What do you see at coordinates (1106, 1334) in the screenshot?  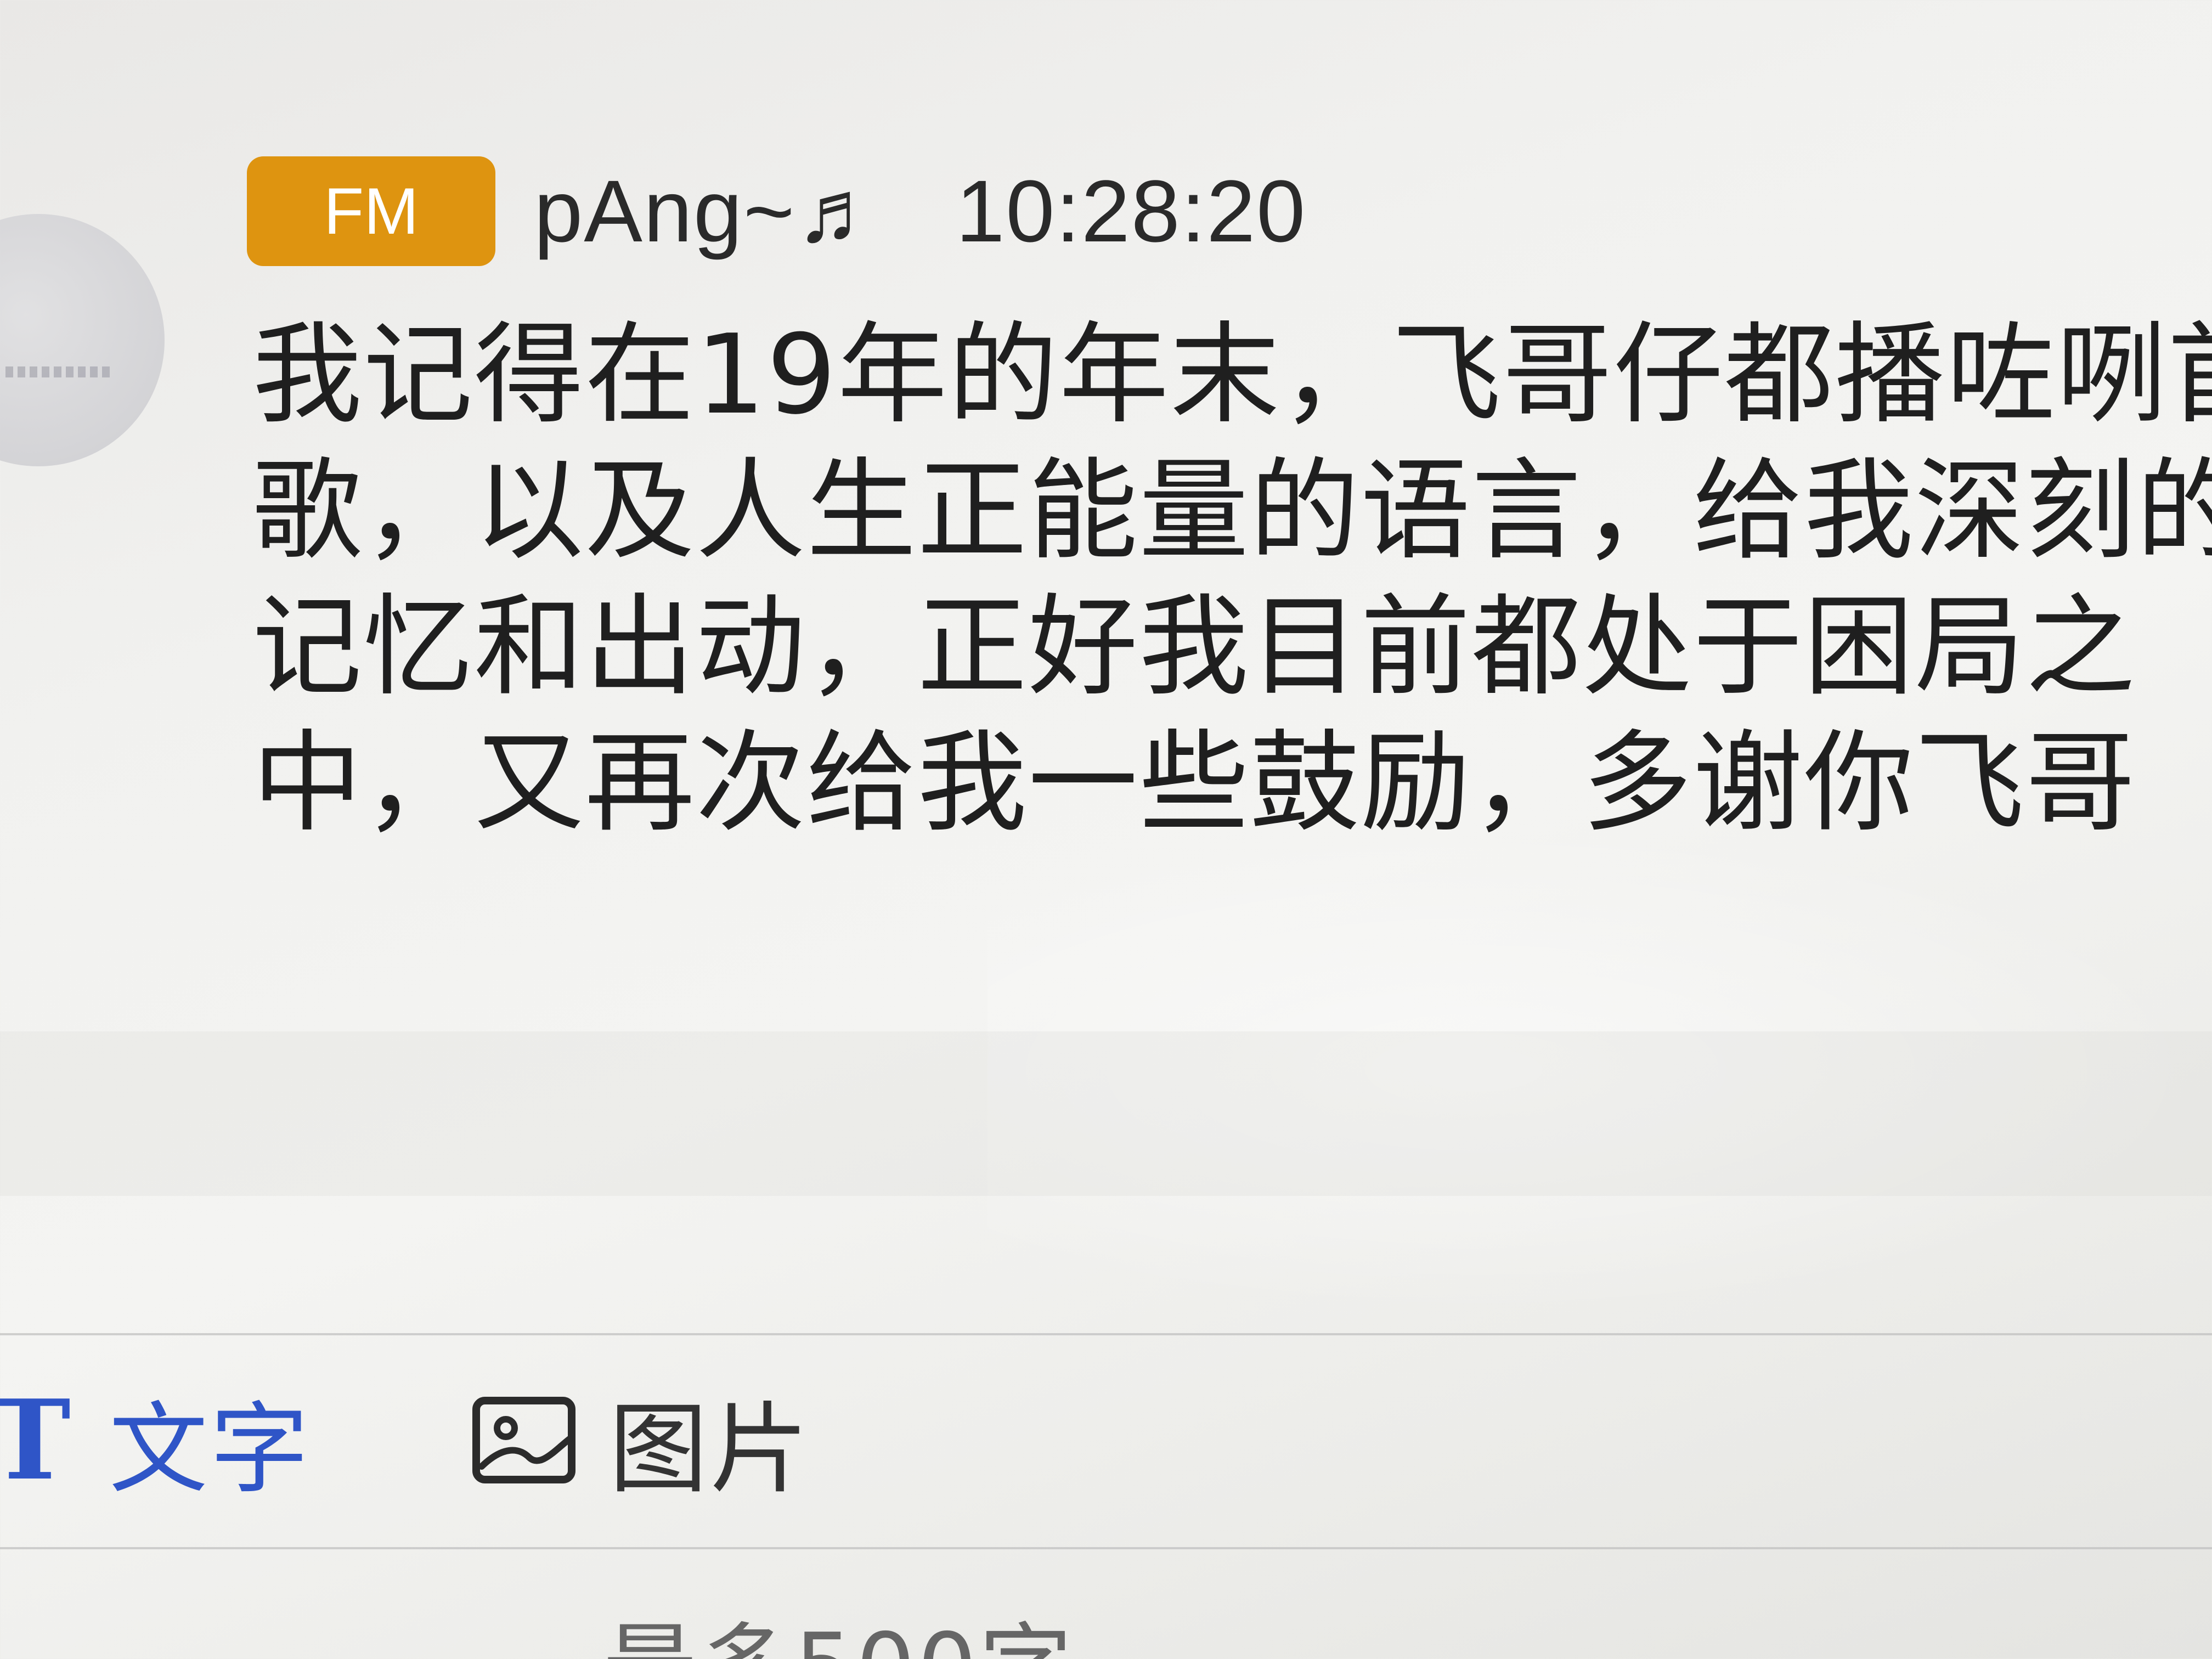 I see `toolbar-divider-top` at bounding box center [1106, 1334].